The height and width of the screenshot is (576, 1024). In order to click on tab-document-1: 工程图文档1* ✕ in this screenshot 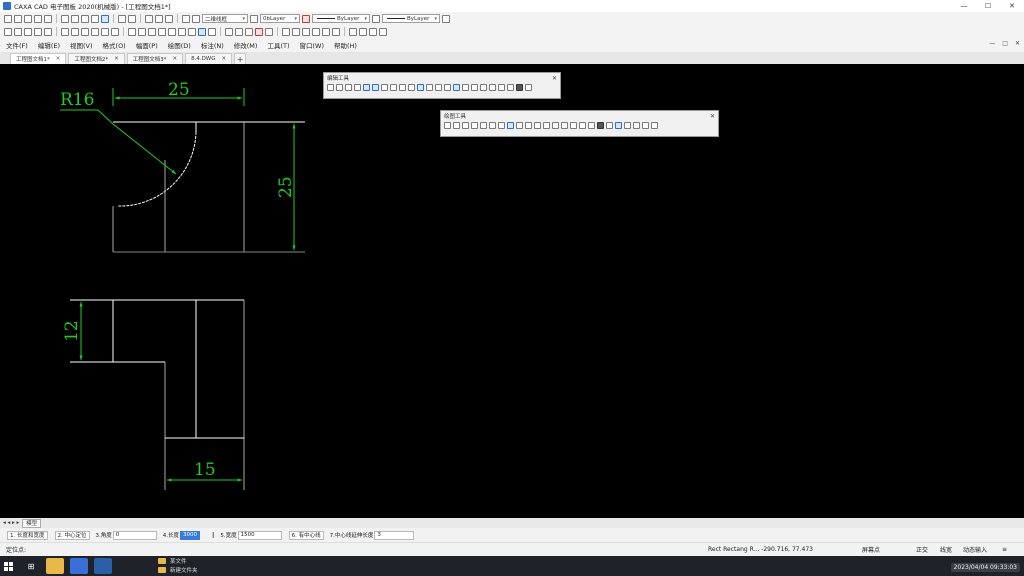, I will do `click(38, 58)`.